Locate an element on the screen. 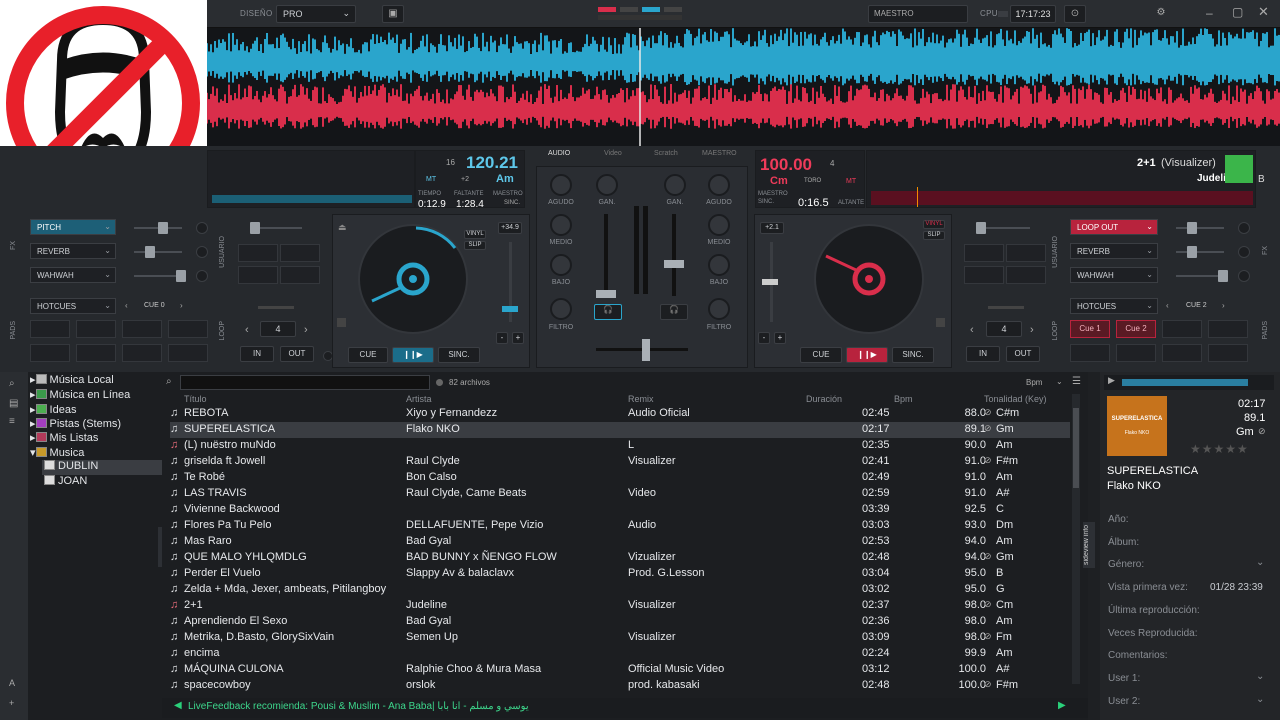  master-button: MAESTRO is located at coordinates (918, 14).